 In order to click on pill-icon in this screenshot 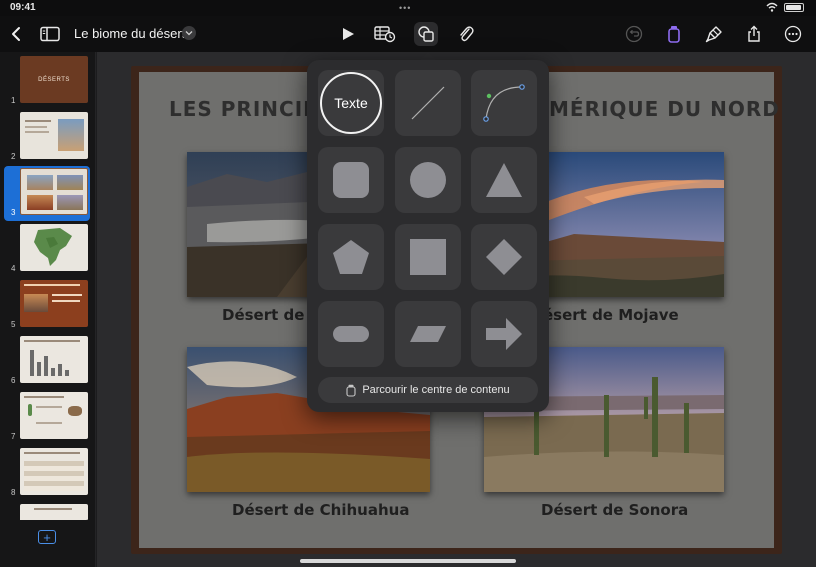, I will do `click(351, 334)`.